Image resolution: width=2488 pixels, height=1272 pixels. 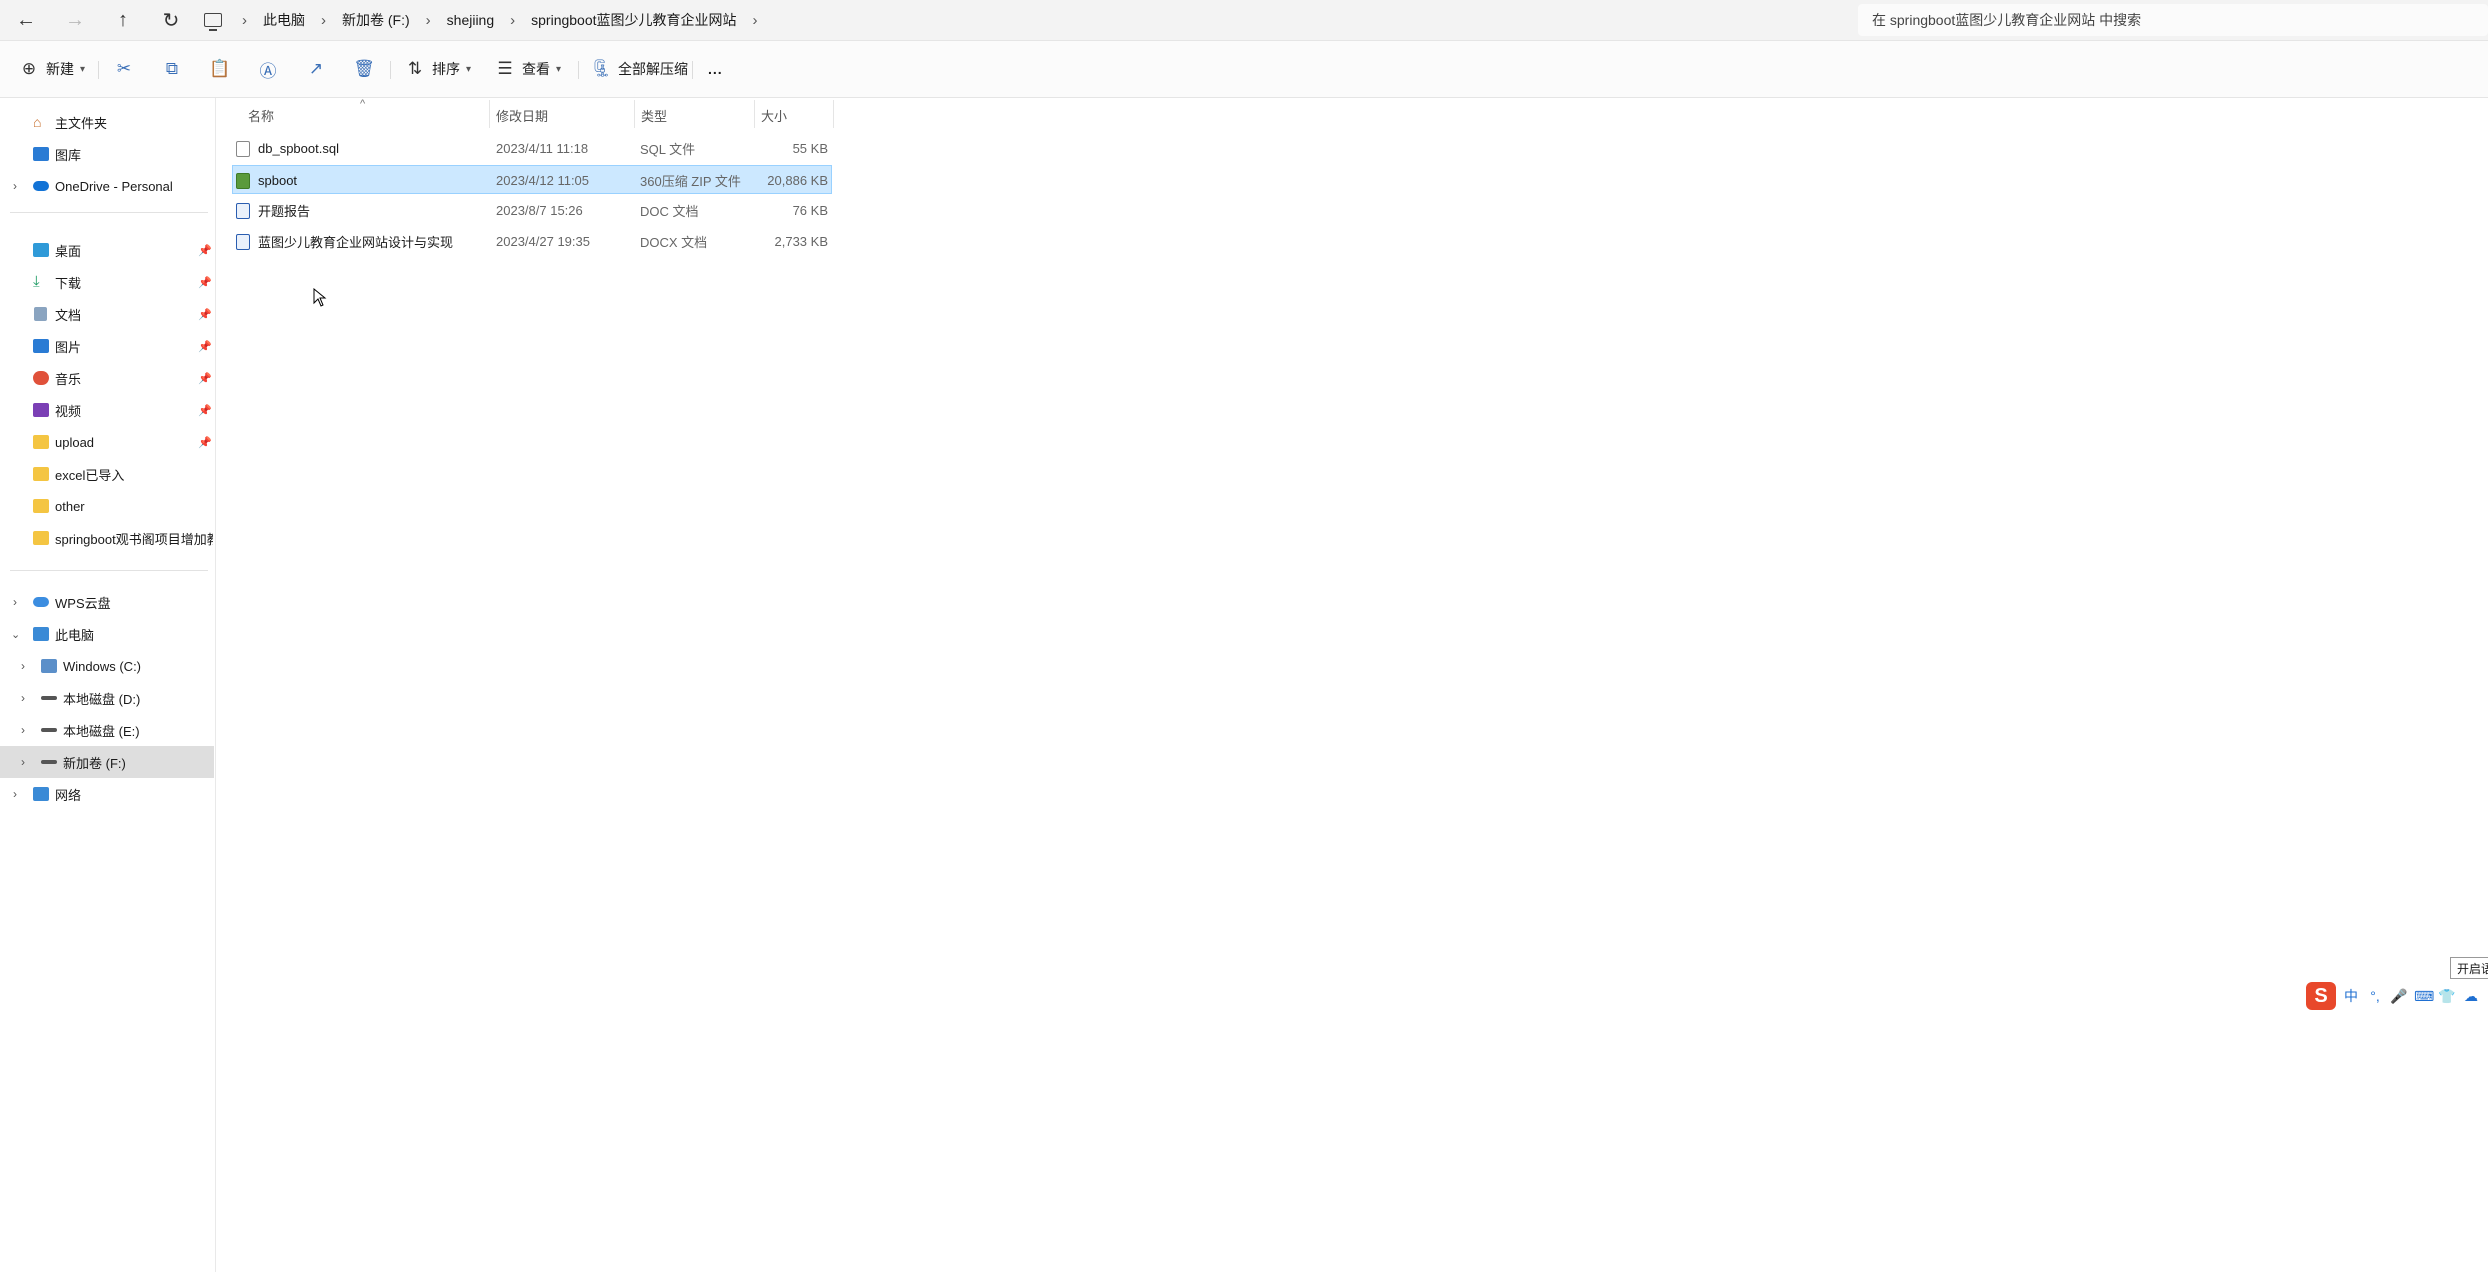 I want to click on breadcrumb-this-pc: 此电脑, so click(x=284, y=20).